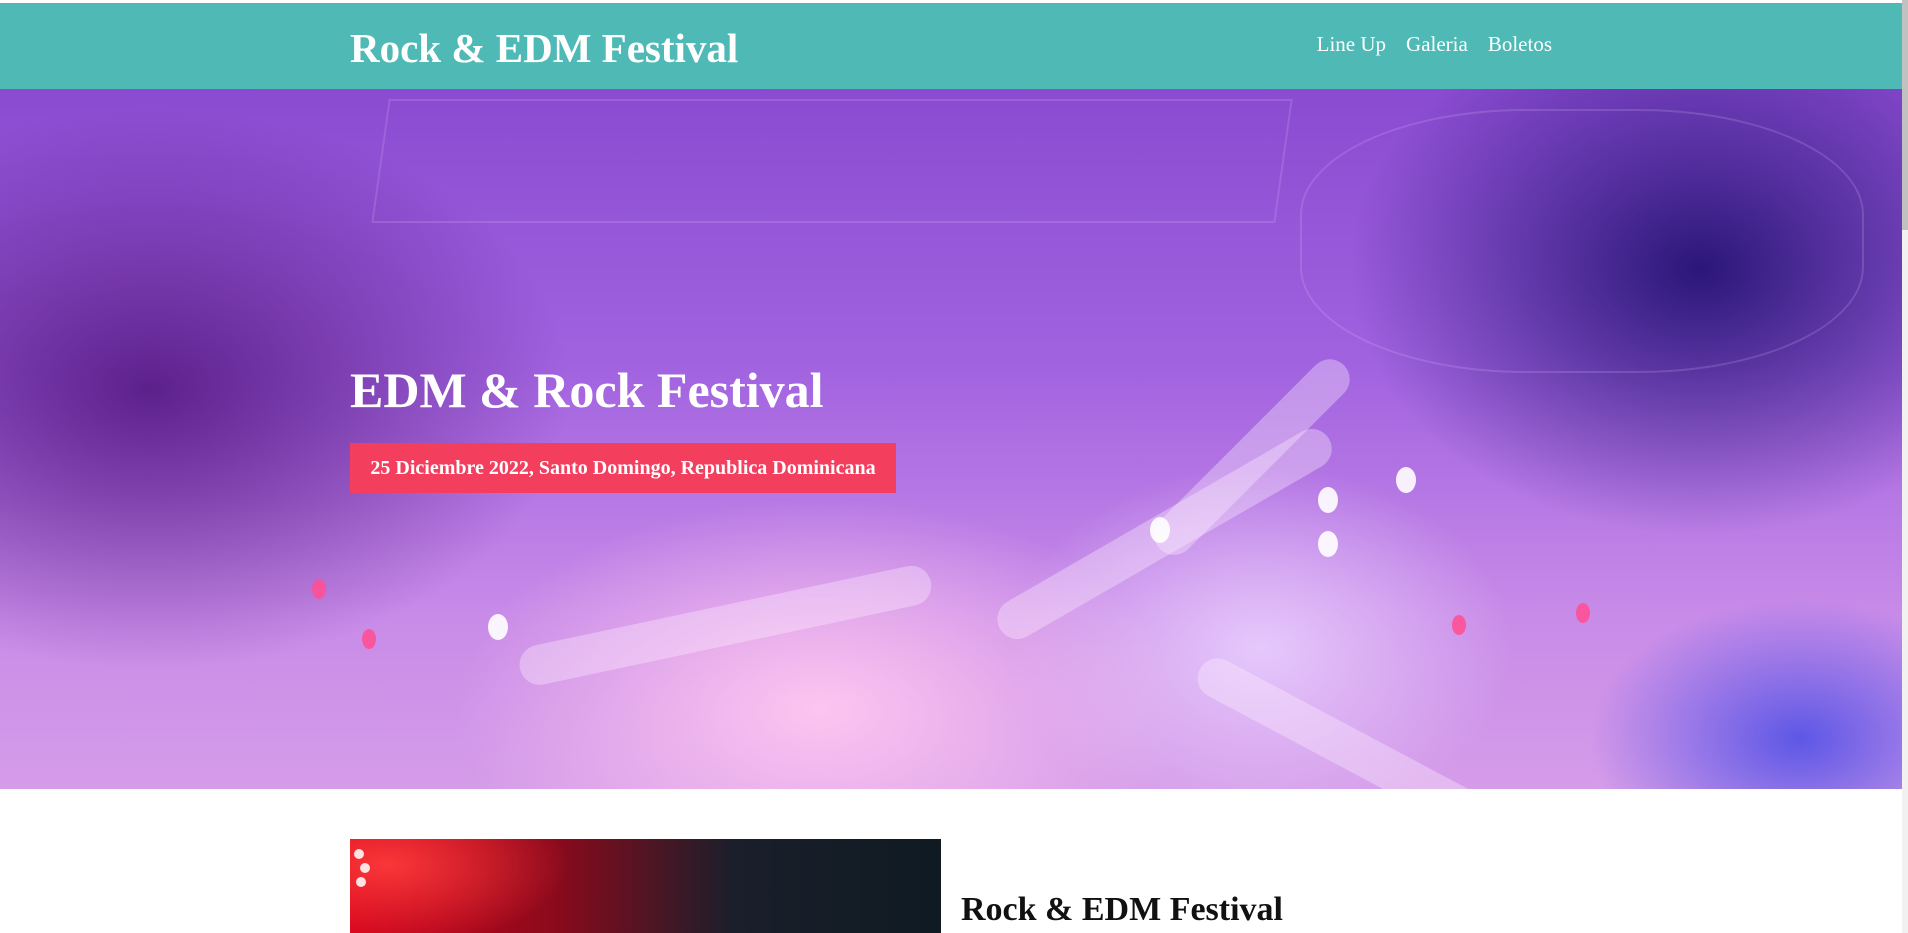 The image size is (1908, 933). I want to click on stage-light-glow, so click(460, 886).